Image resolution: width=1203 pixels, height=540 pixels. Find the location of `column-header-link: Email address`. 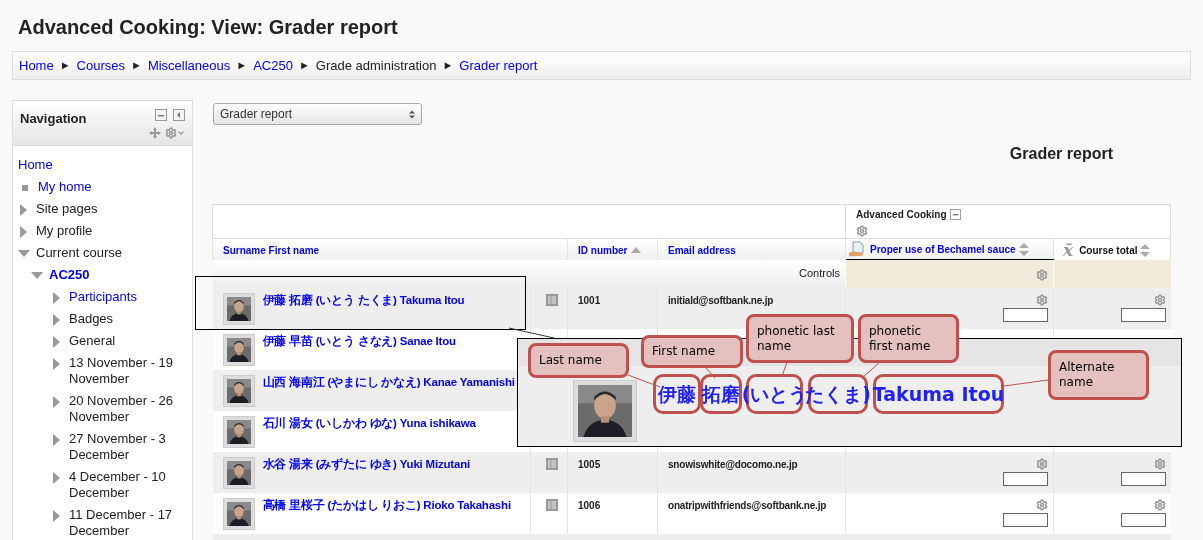

column-header-link: Email address is located at coordinates (702, 250).